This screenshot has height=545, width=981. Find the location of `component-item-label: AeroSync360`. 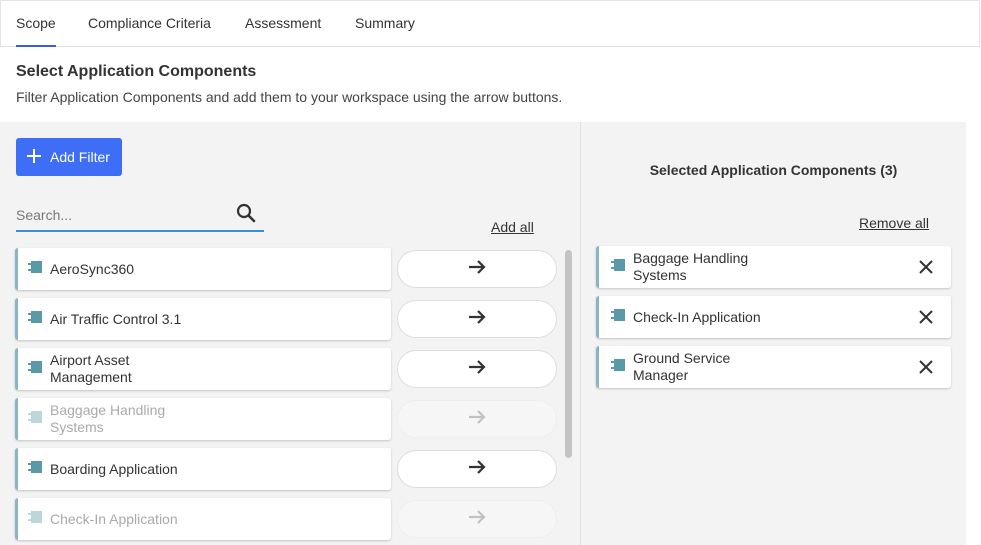

component-item-label: AeroSync360 is located at coordinates (92, 268).